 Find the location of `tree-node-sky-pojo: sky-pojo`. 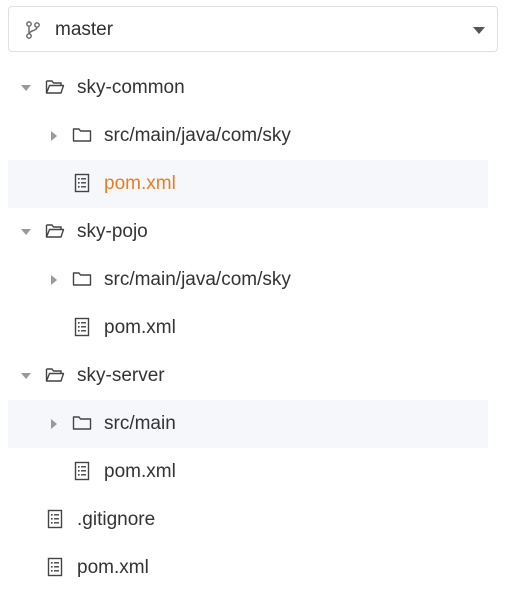

tree-node-sky-pojo: sky-pojo is located at coordinates (253, 232).